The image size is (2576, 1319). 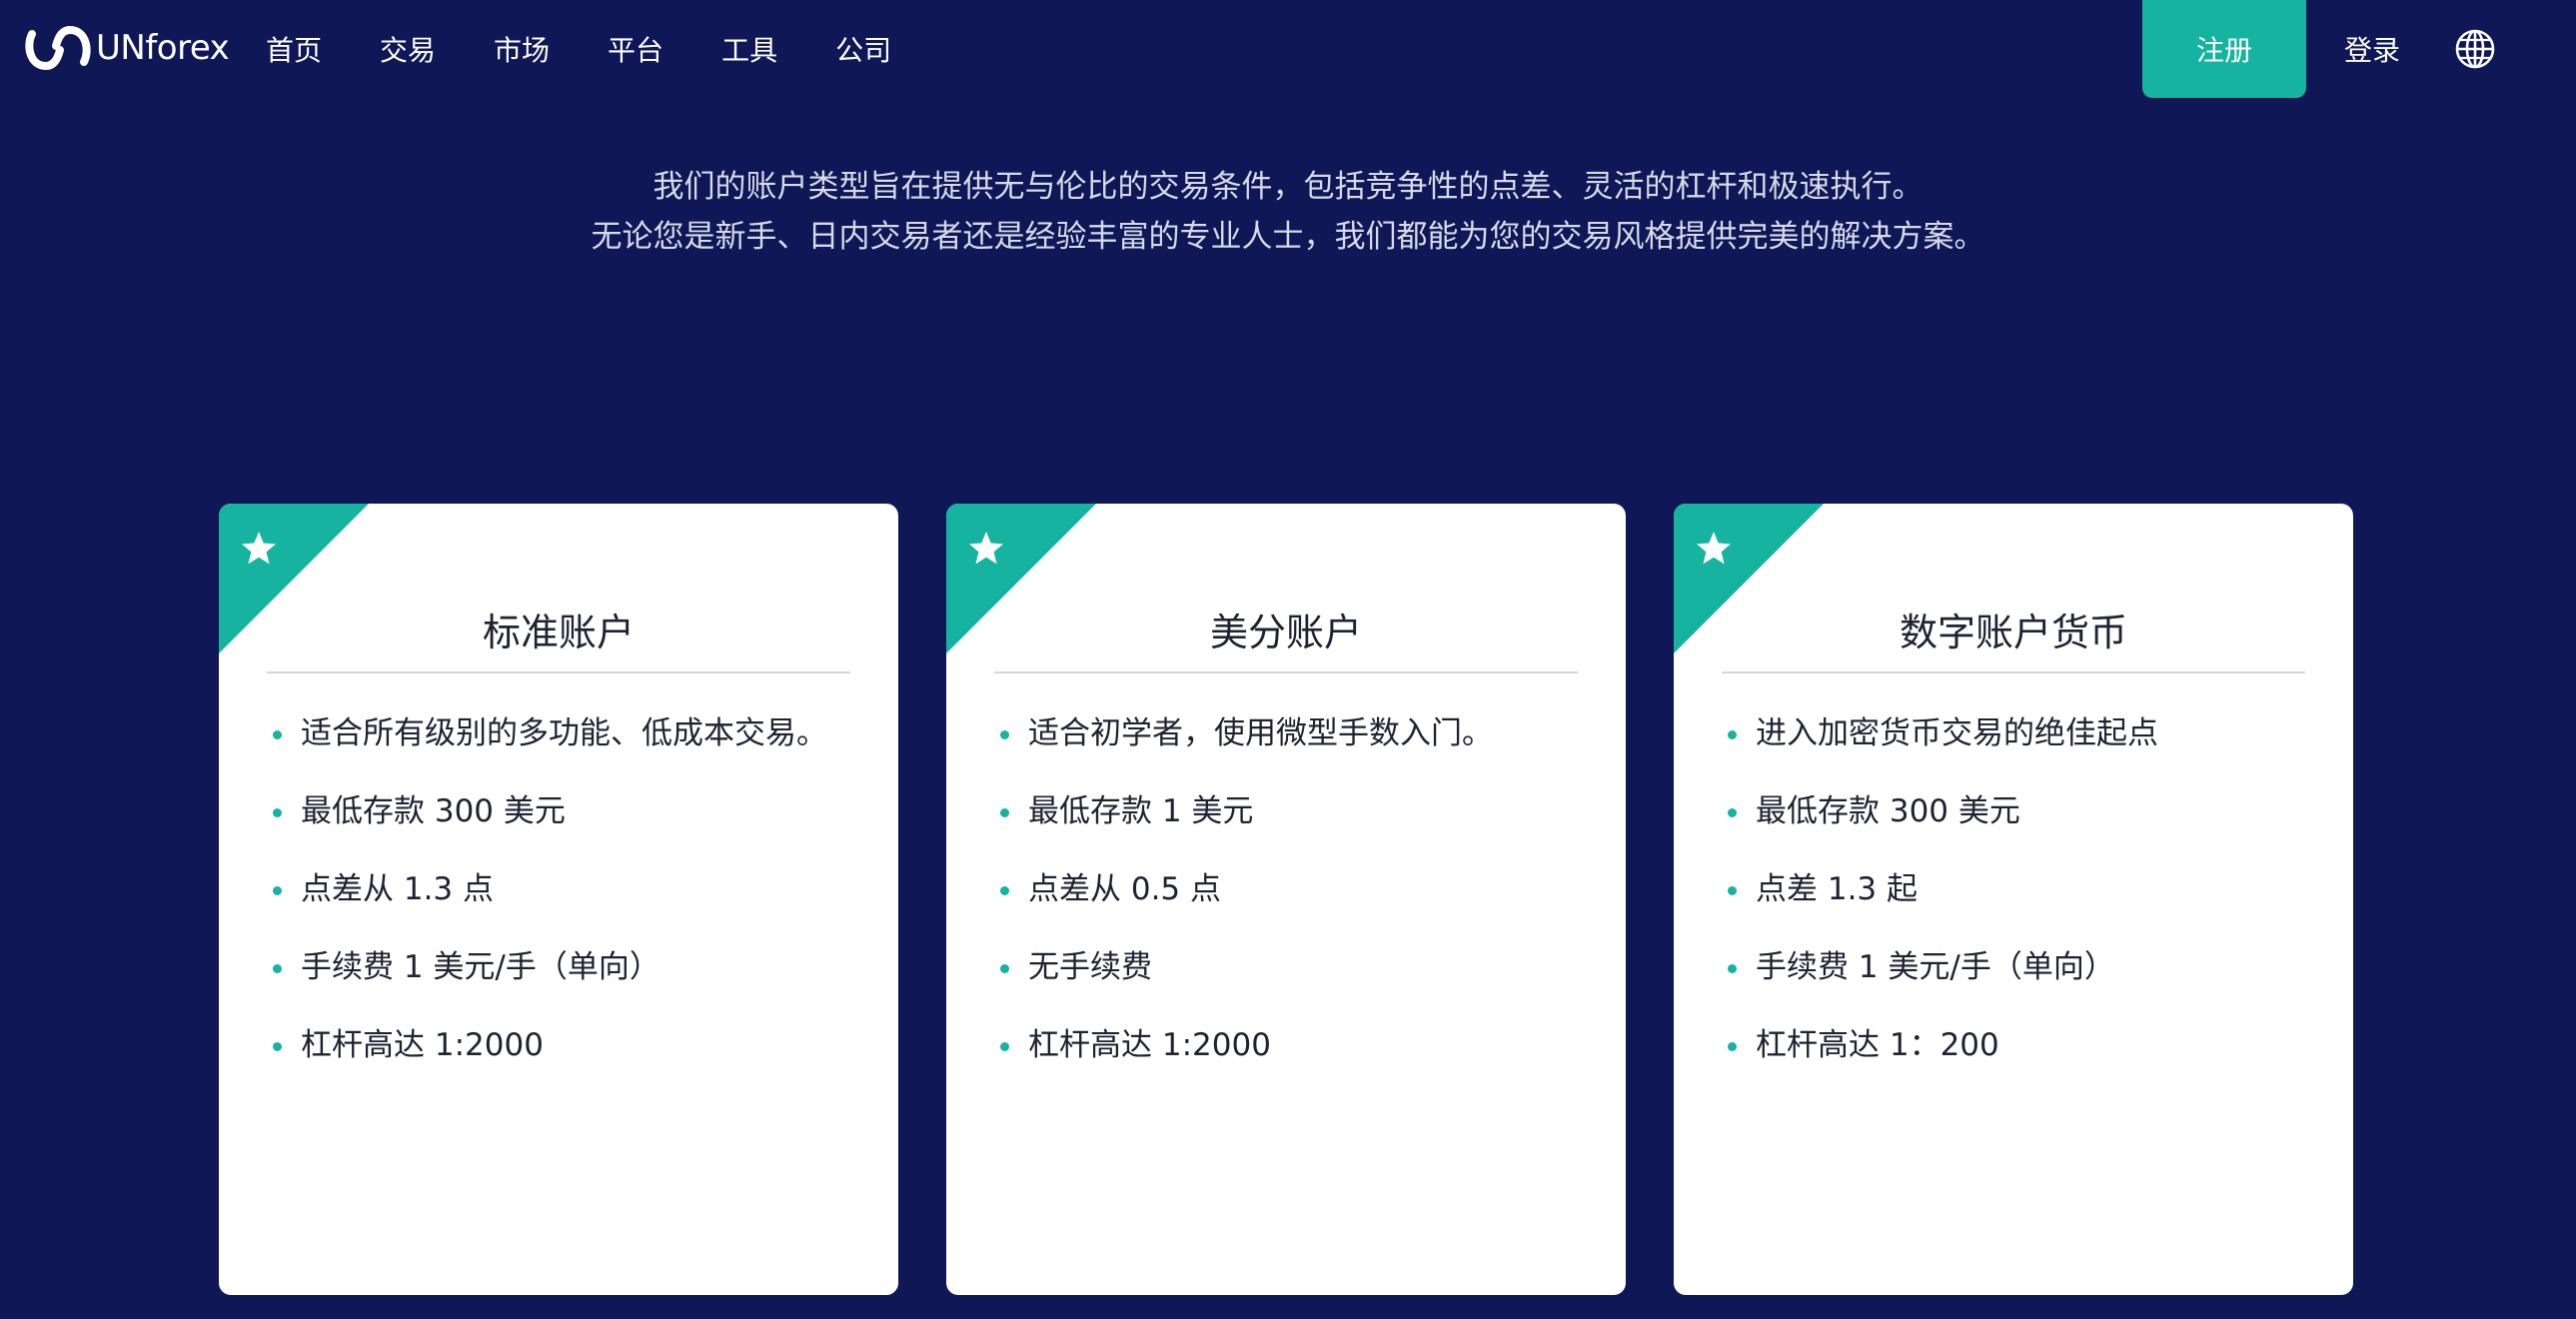 I want to click on globe-icon, so click(x=2475, y=49).